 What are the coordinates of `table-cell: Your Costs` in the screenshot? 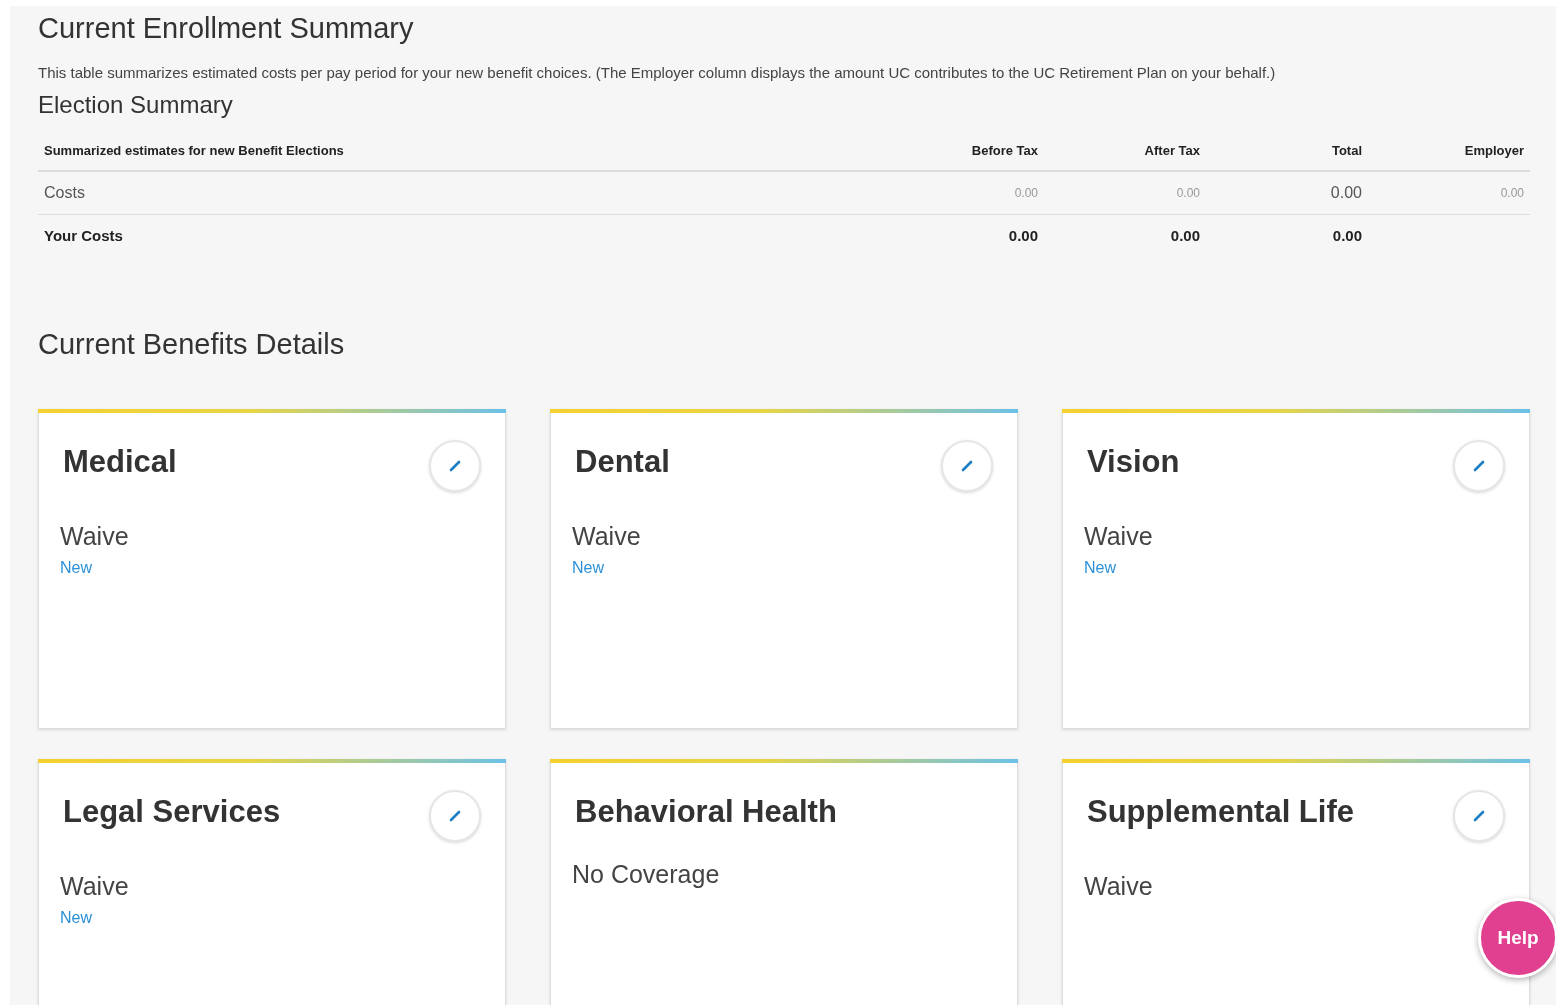 It's located at (83, 235).